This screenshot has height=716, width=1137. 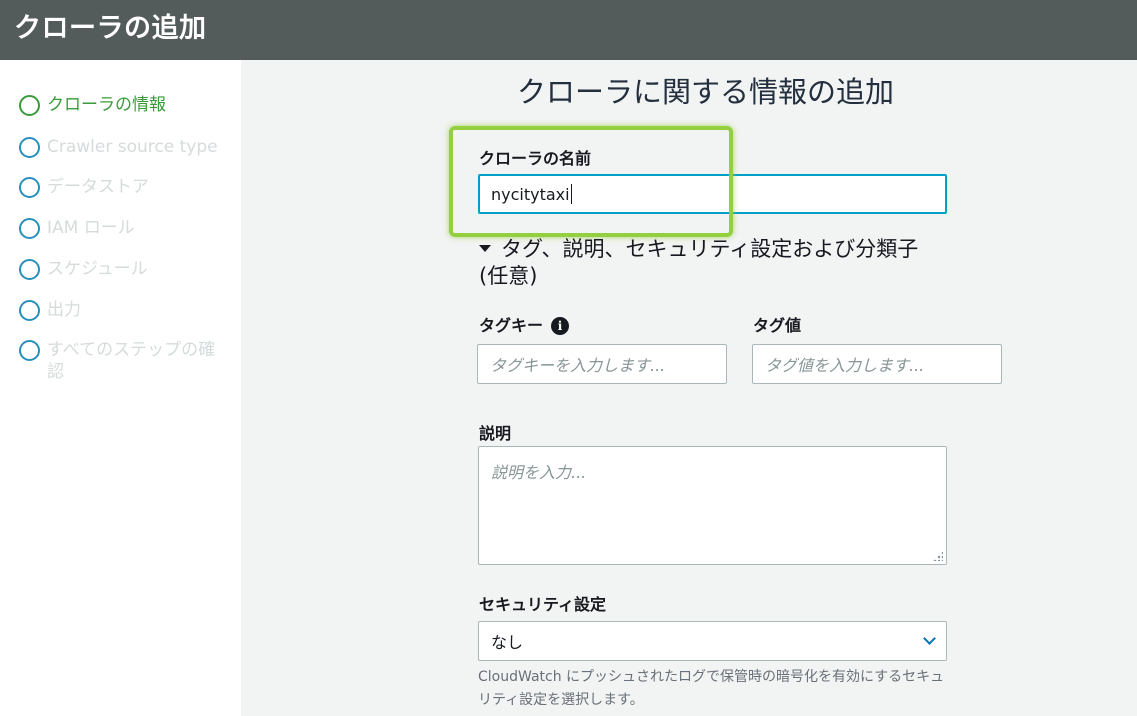 I want to click on step-schedule: スケジュール, so click(x=125, y=269).